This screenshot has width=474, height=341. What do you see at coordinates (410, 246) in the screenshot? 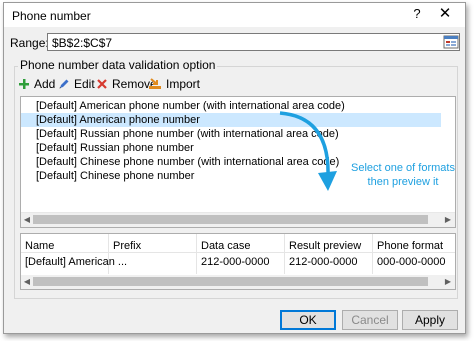
I see `column-header: Phone format` at bounding box center [410, 246].